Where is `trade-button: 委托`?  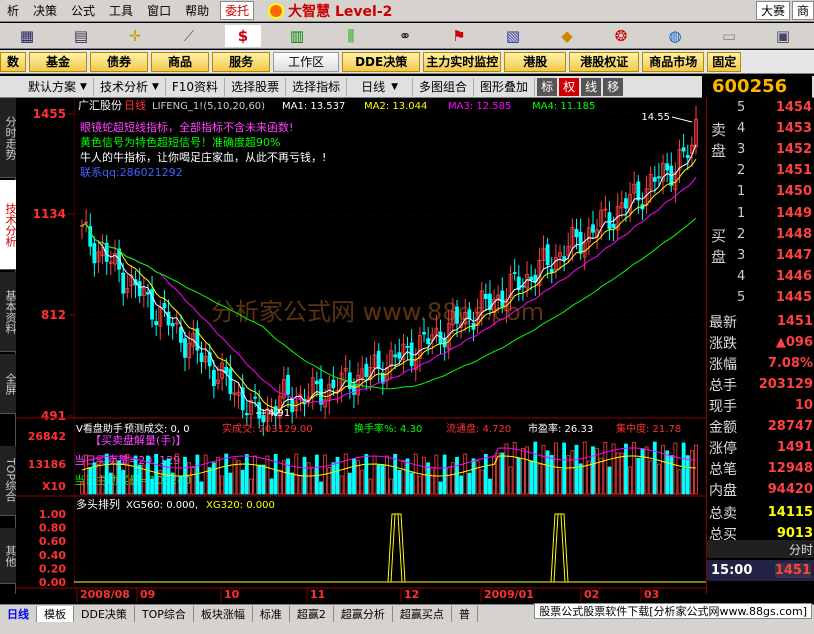
trade-button: 委托 is located at coordinates (237, 10).